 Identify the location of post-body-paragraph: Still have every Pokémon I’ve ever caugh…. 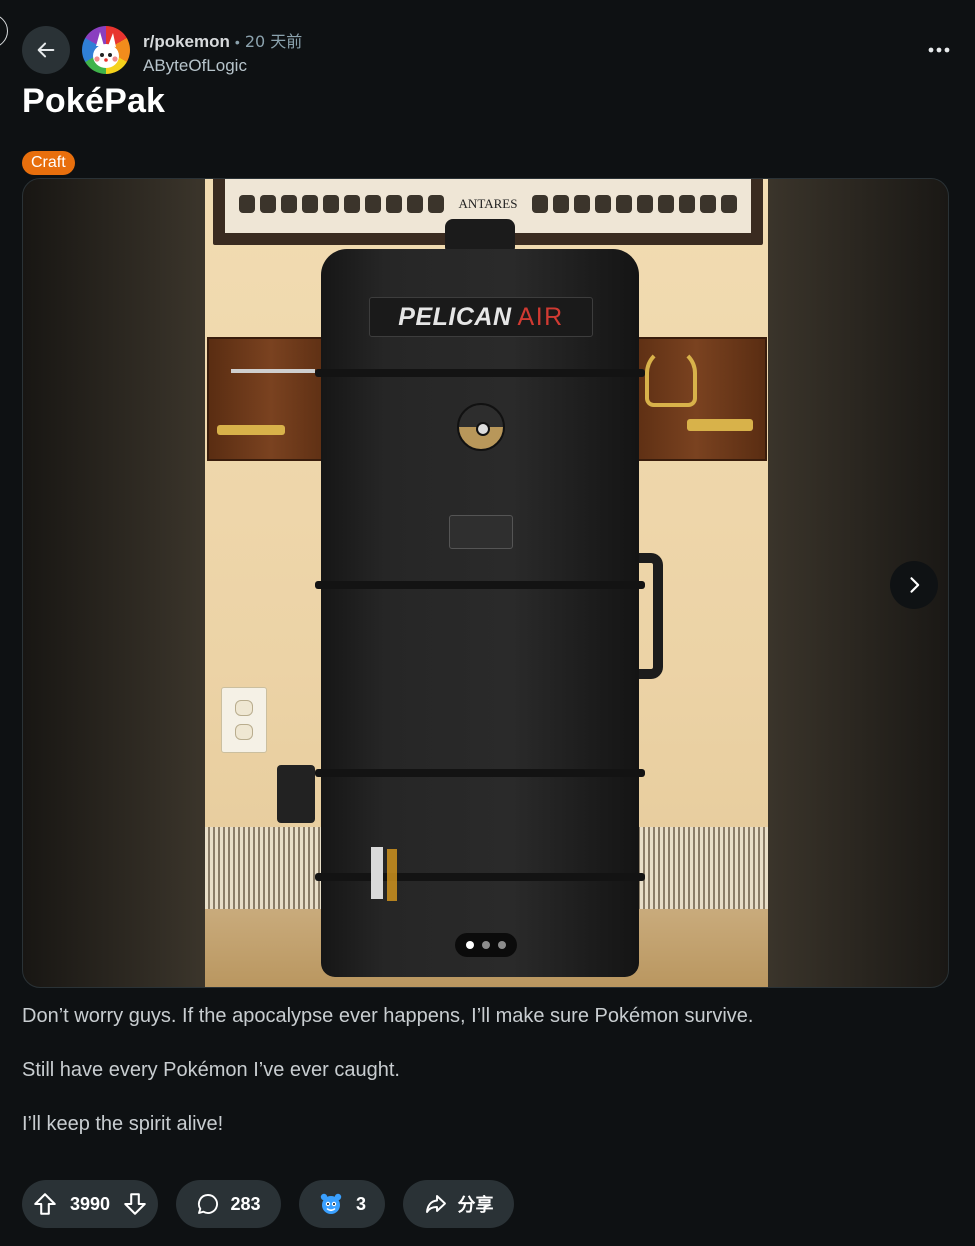
(211, 1070).